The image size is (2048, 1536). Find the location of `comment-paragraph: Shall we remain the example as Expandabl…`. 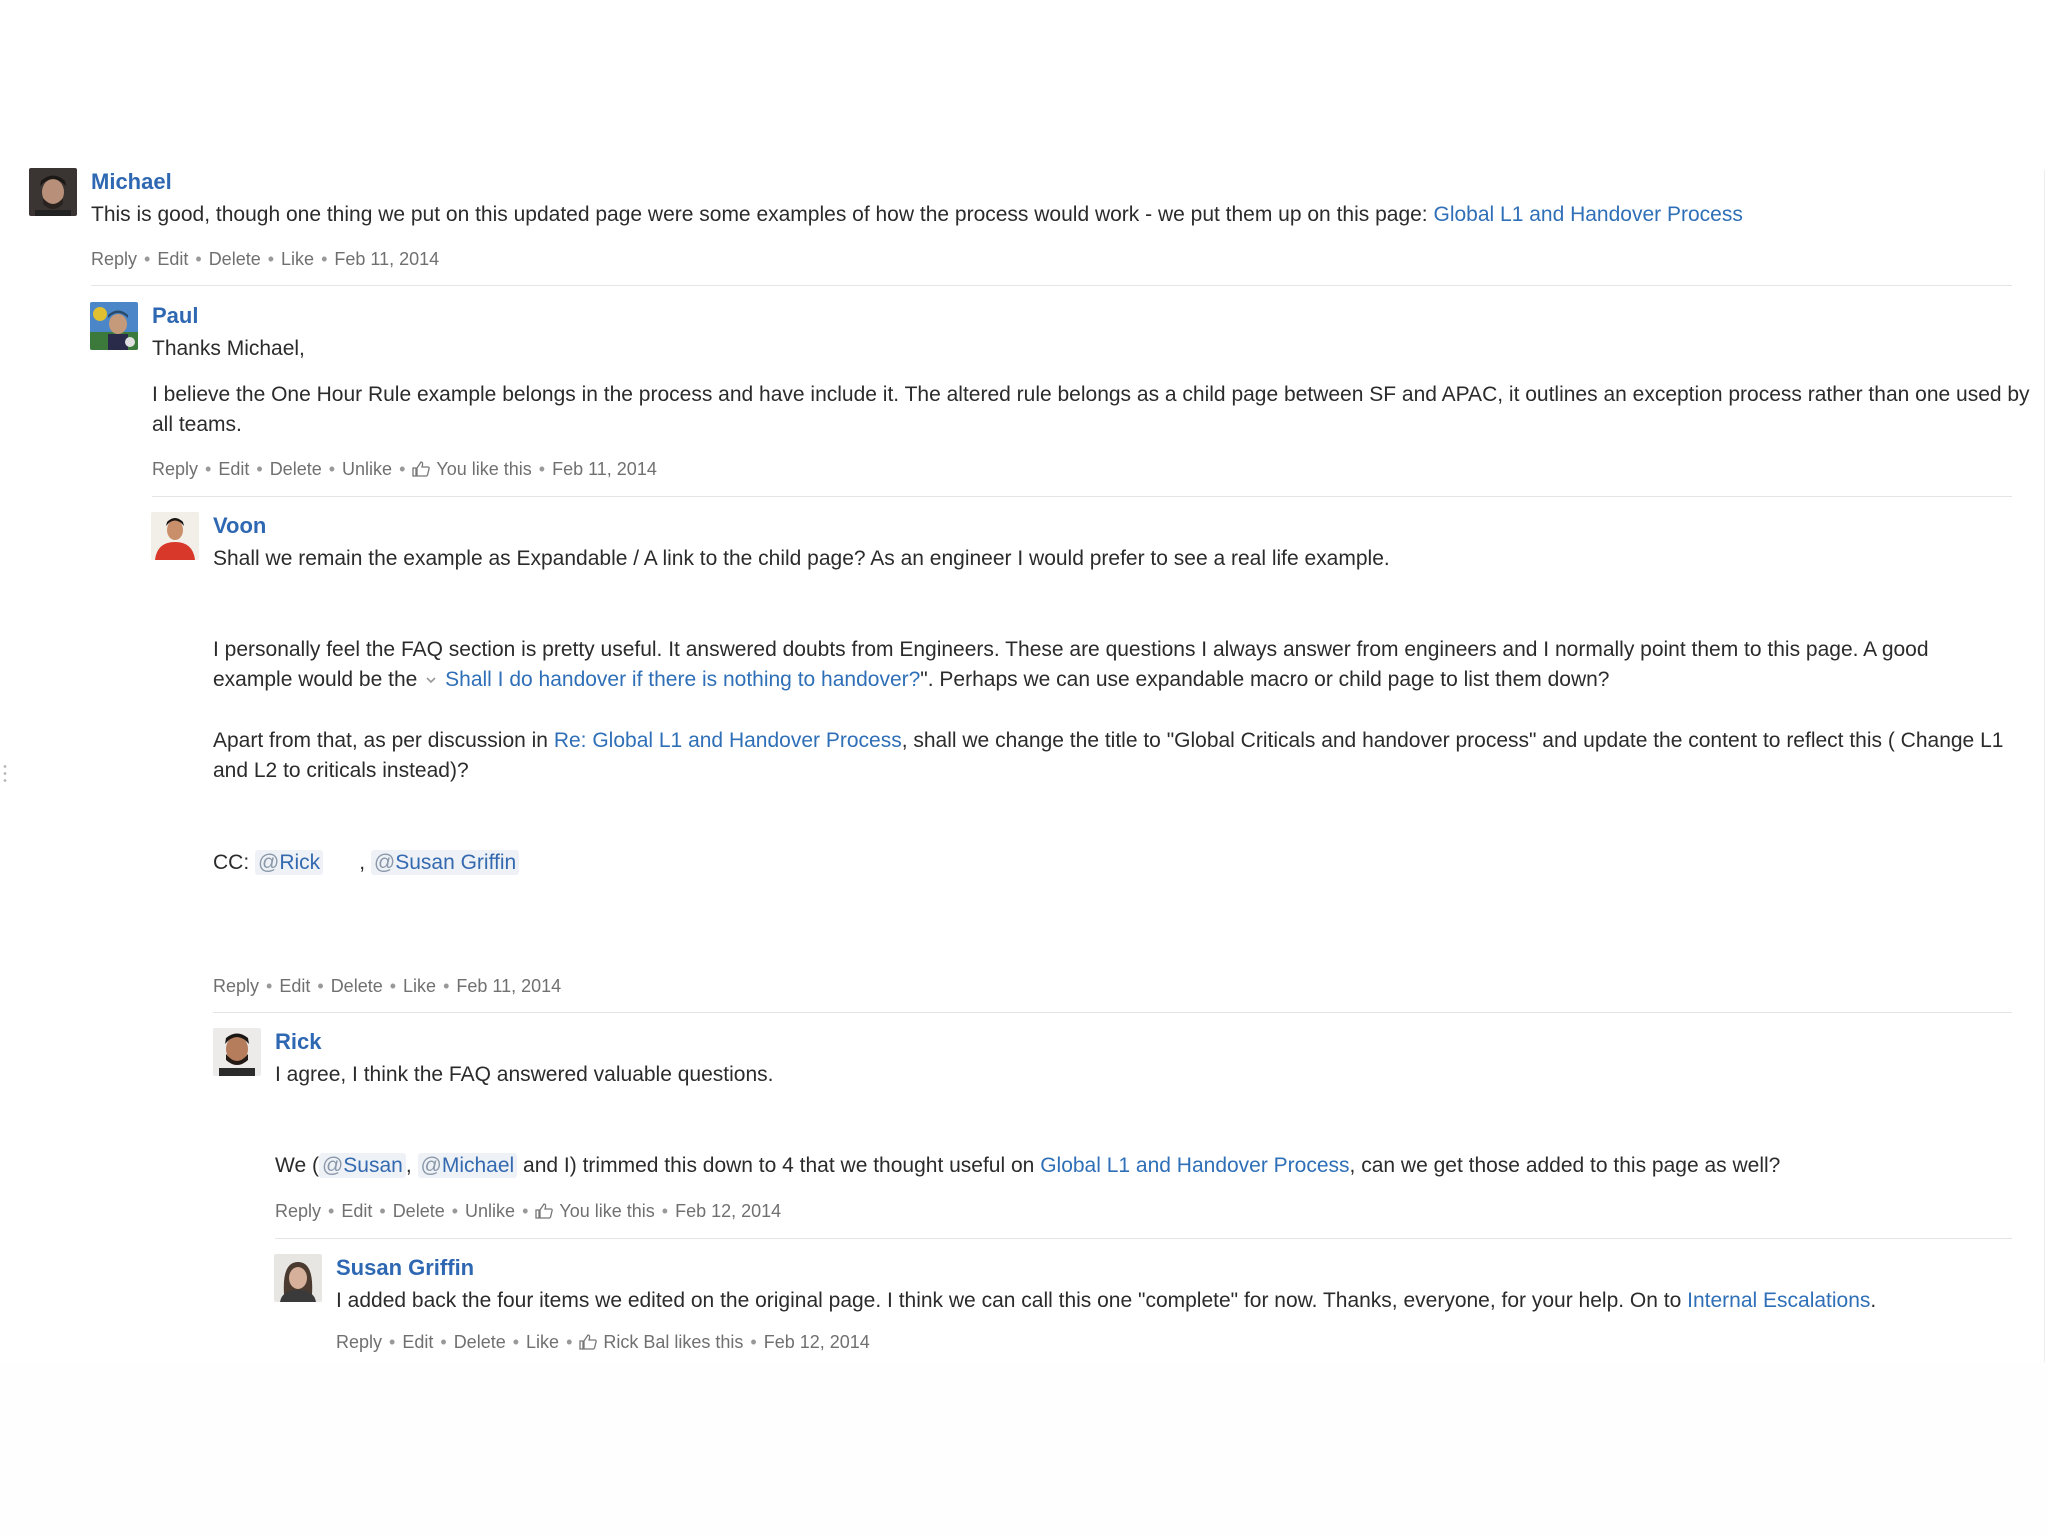

comment-paragraph: Shall we remain the example as Expandabl… is located at coordinates (801, 558).